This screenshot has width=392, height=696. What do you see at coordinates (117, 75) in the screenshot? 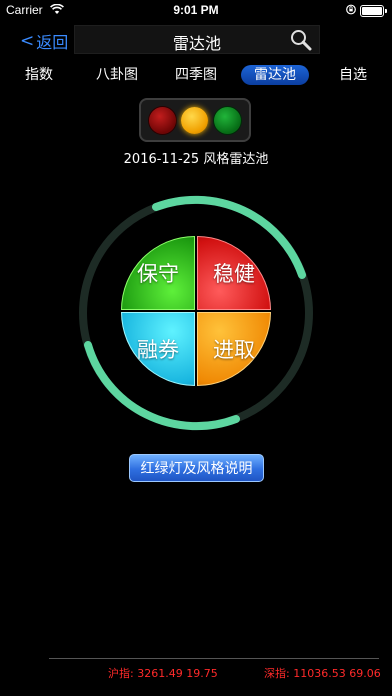
I see `tab-bagua: 八卦图` at bounding box center [117, 75].